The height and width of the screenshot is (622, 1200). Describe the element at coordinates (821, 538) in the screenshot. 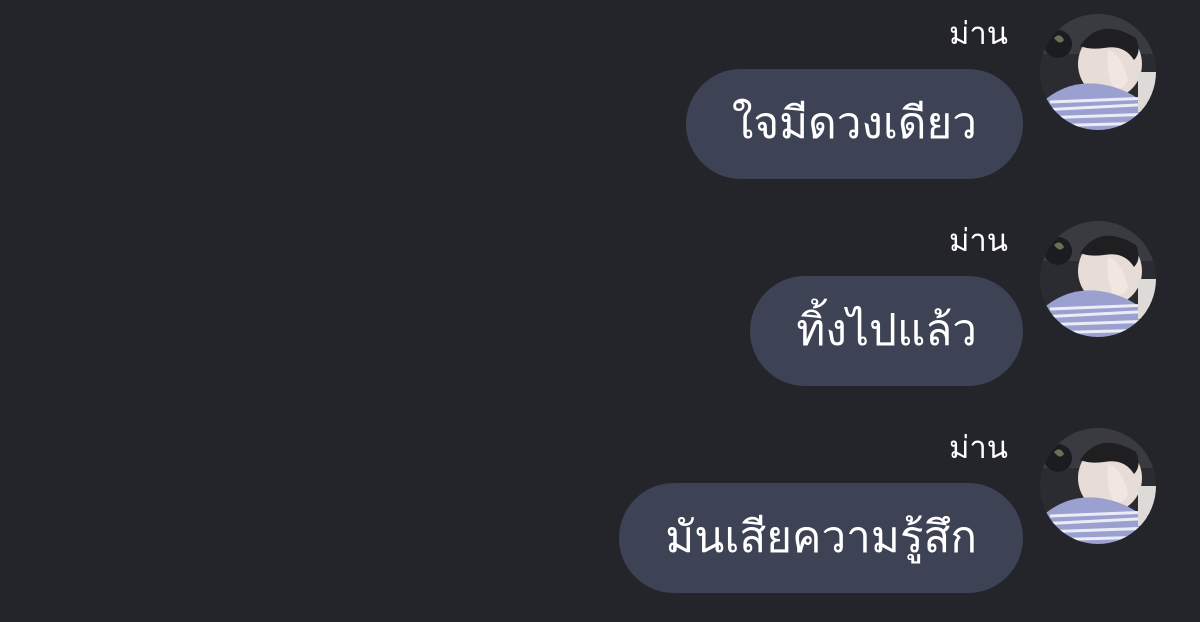

I see `message-bubble: มันเสียความรู้สึก` at that location.